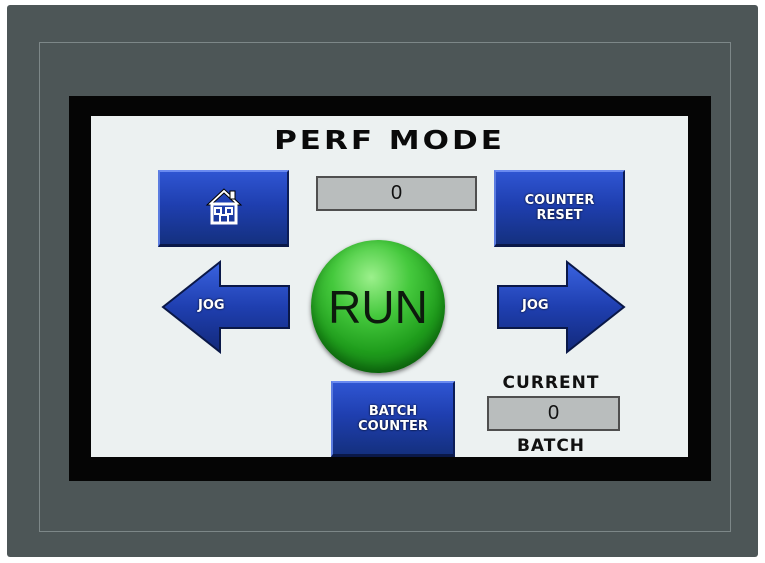 Image resolution: width=765 pixels, height=563 pixels. What do you see at coordinates (553, 413) in the screenshot?
I see `current-batch-display: 0` at bounding box center [553, 413].